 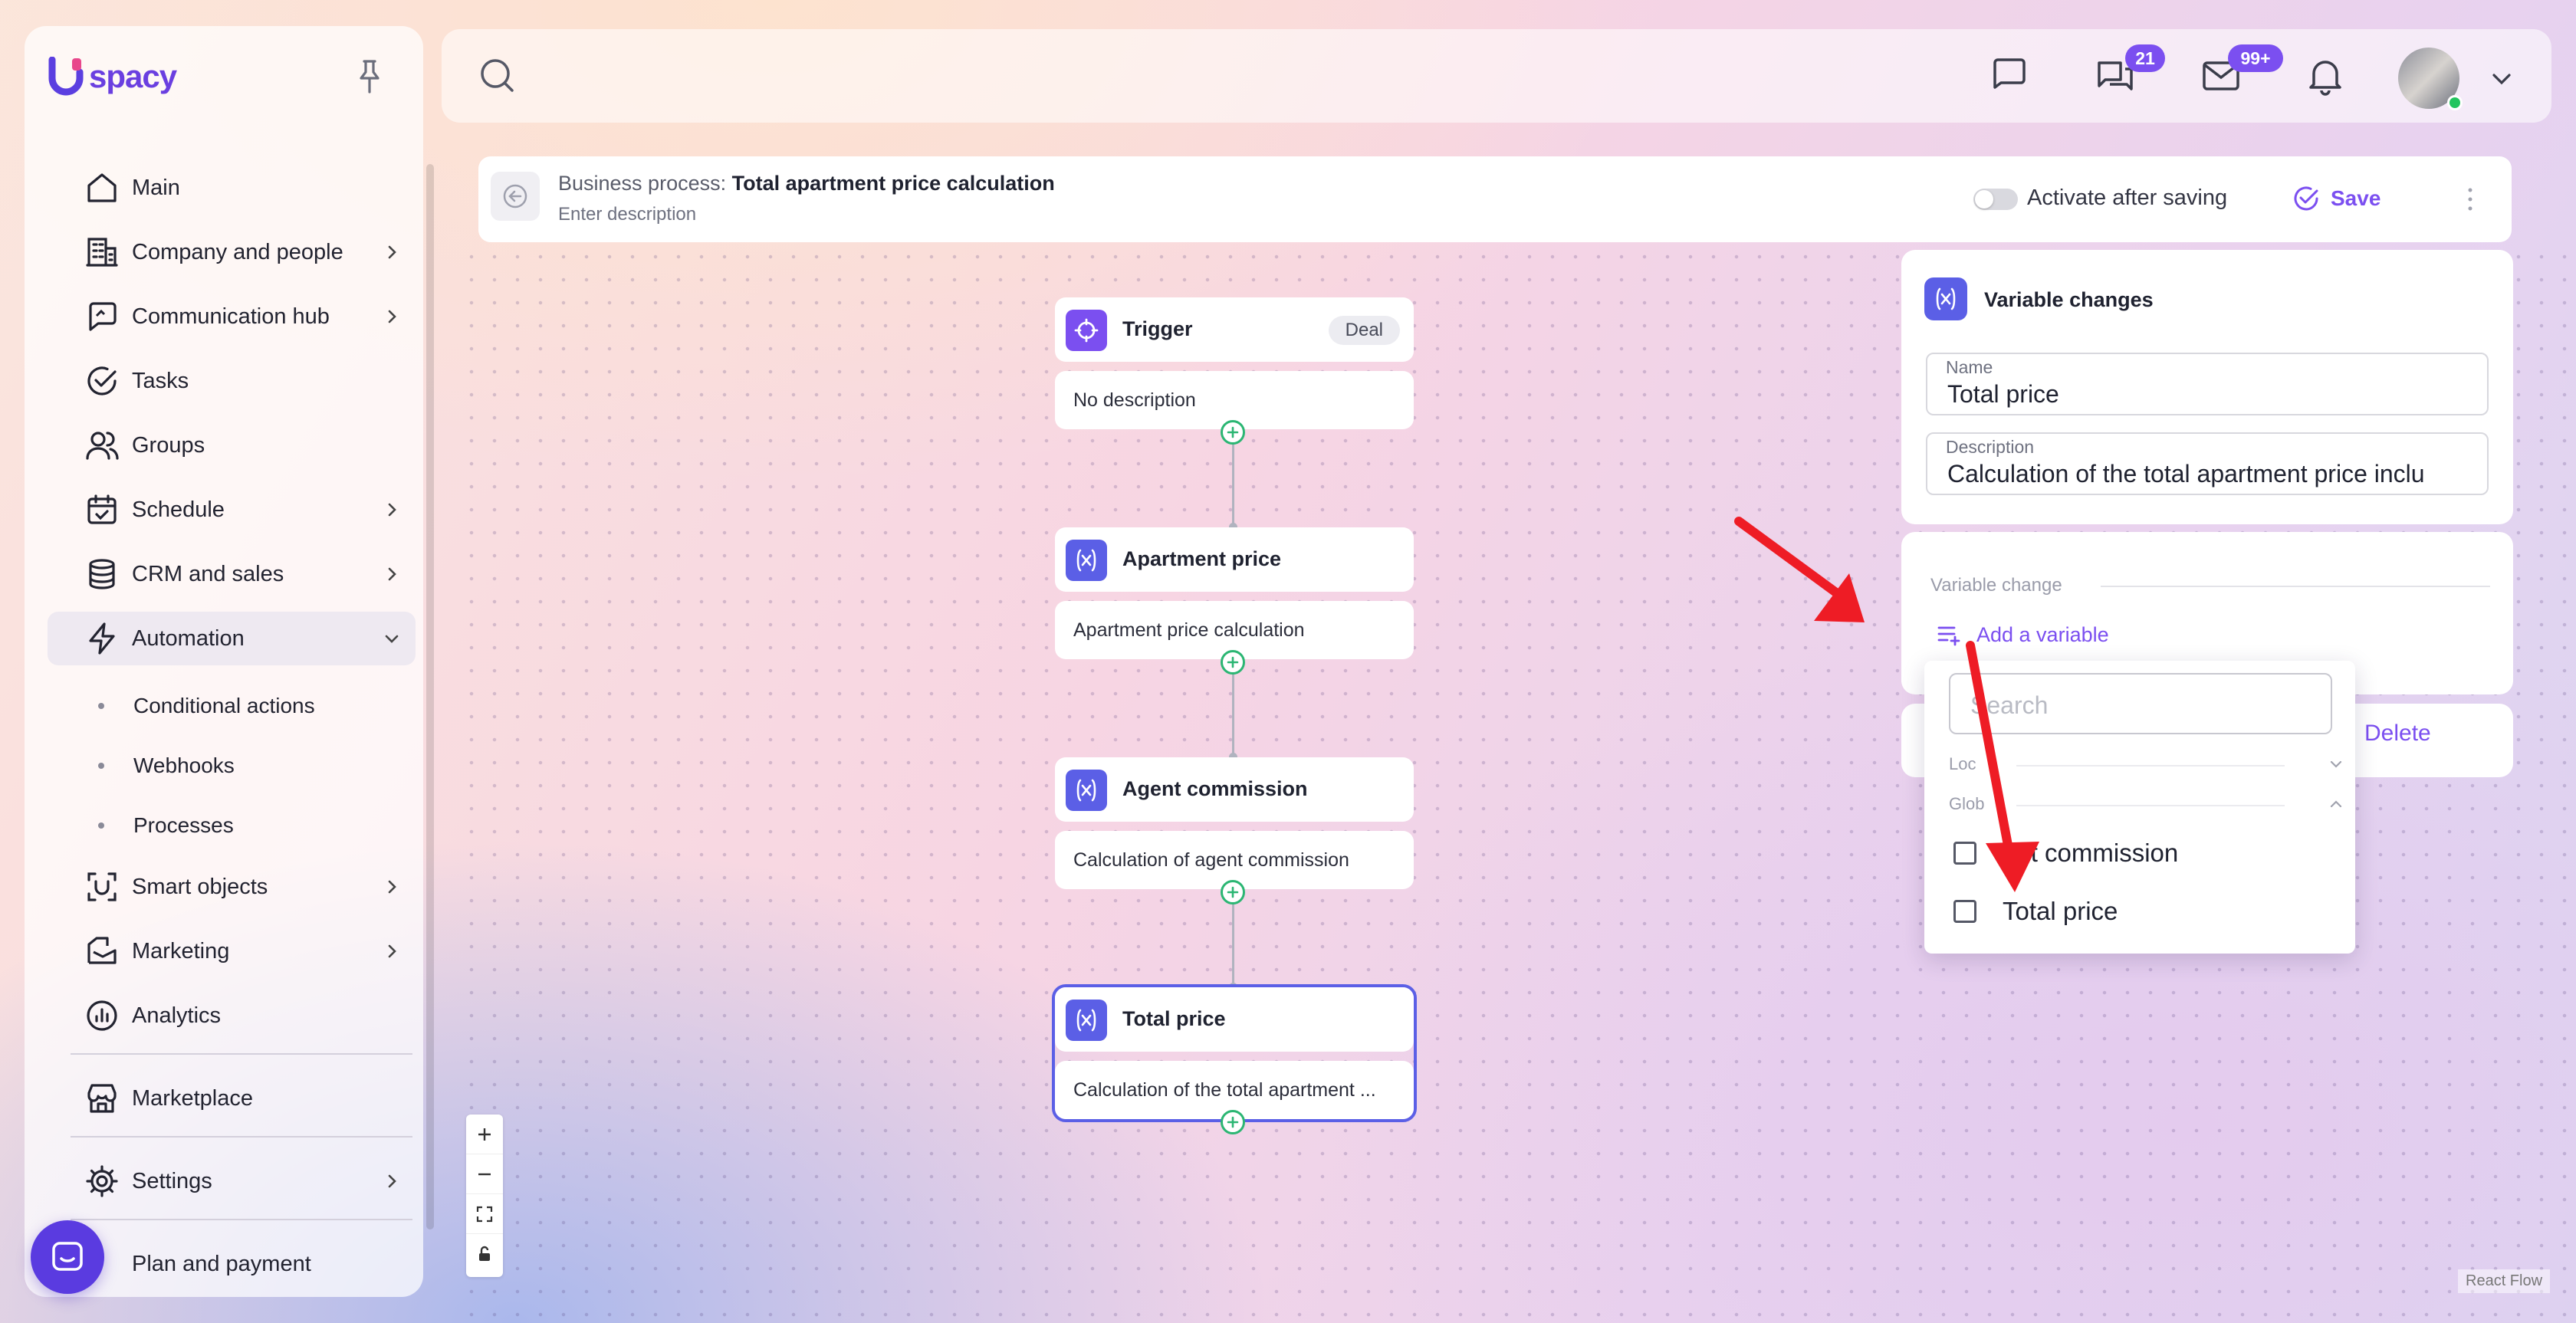 I want to click on option-label: Total price, so click(x=2060, y=911).